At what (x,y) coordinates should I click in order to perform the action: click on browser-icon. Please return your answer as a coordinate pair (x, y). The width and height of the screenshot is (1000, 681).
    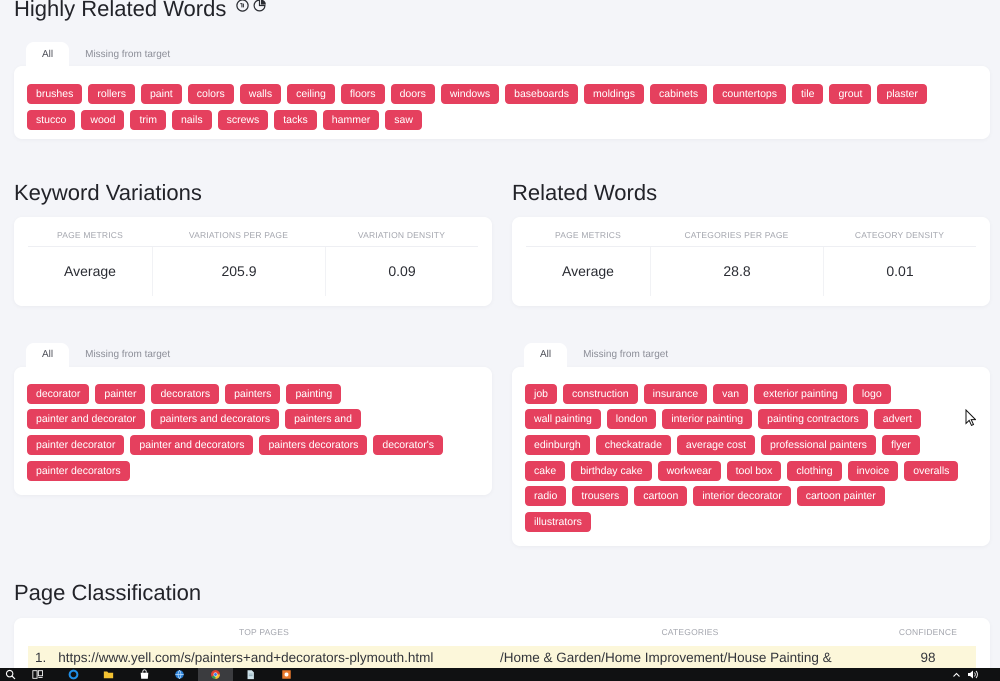
    Looking at the image, I should click on (215, 674).